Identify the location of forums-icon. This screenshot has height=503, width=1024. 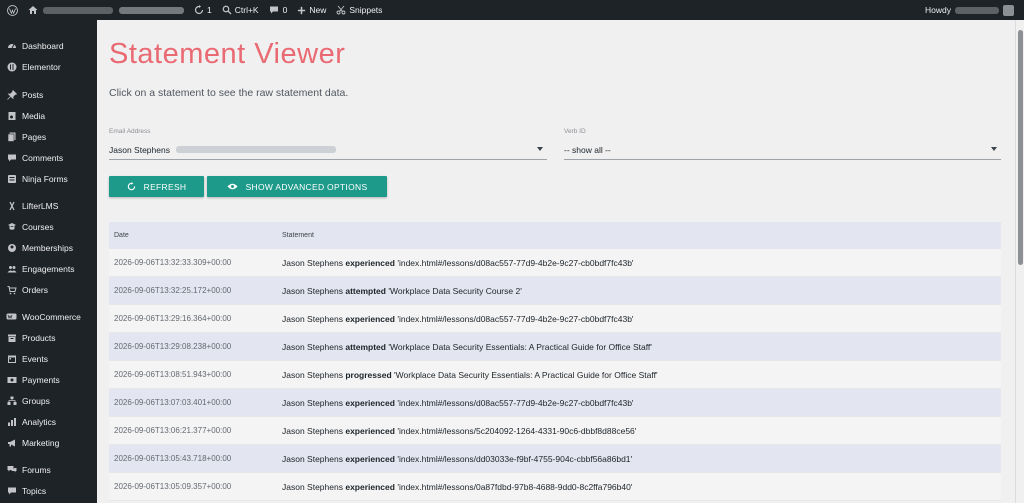
(11, 470).